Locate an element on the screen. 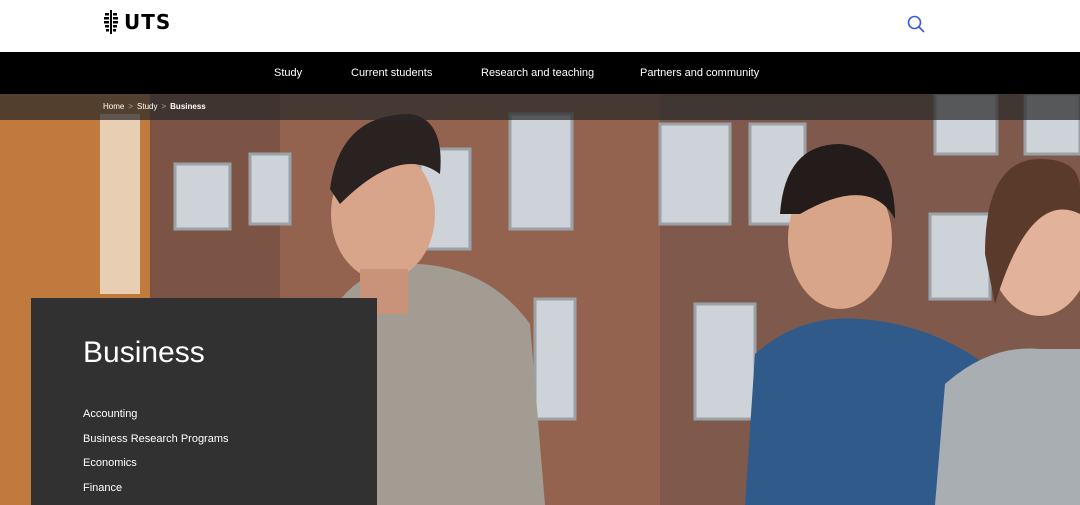 The image size is (1080, 505). breadcrumb-home: Home is located at coordinates (113, 107).